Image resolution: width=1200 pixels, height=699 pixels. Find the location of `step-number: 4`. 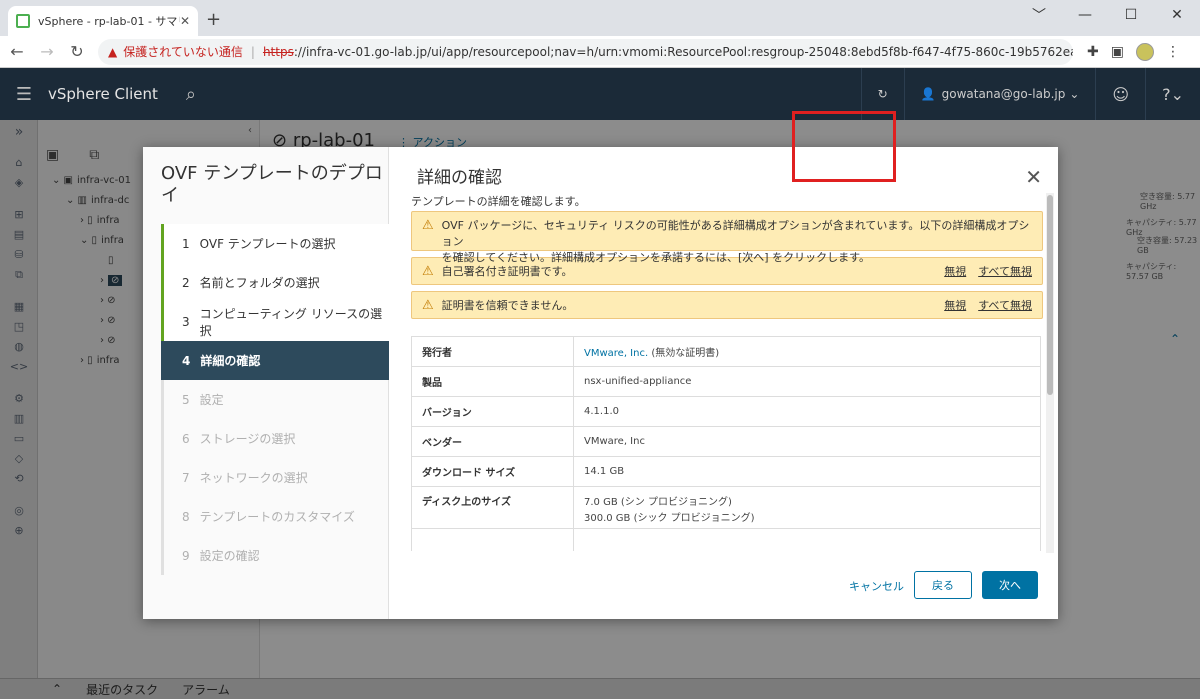

step-number: 4 is located at coordinates (186, 360).